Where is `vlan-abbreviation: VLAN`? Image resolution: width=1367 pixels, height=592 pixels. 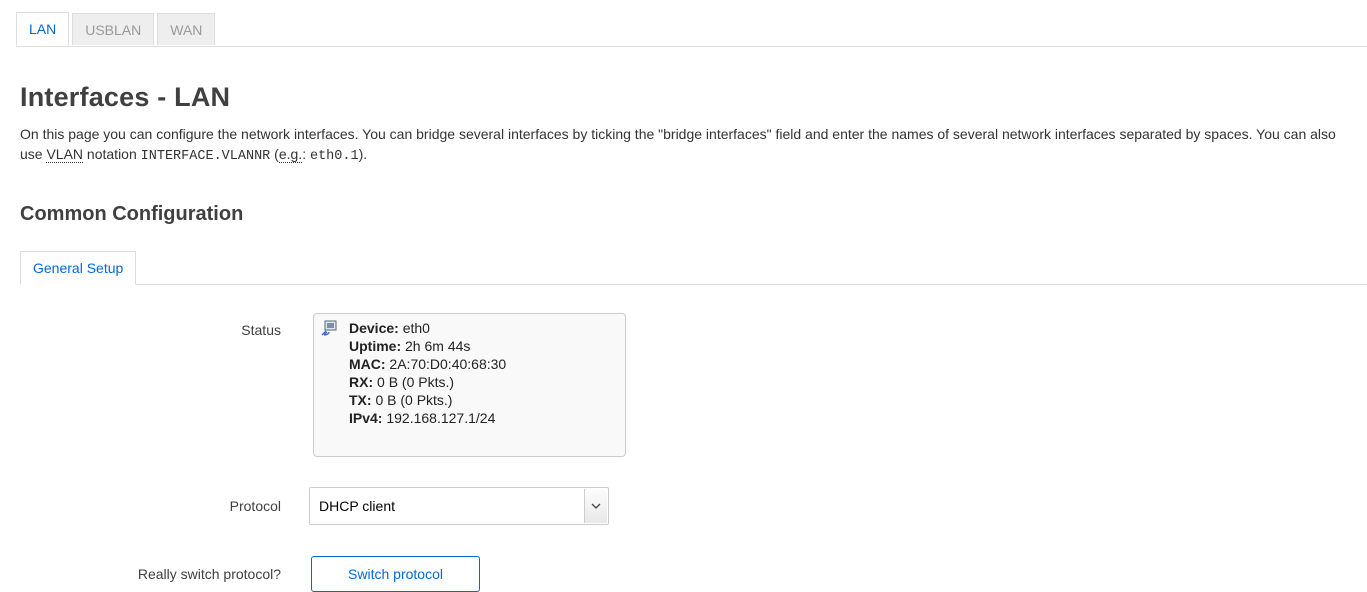
vlan-abbreviation: VLAN is located at coordinates (65, 154).